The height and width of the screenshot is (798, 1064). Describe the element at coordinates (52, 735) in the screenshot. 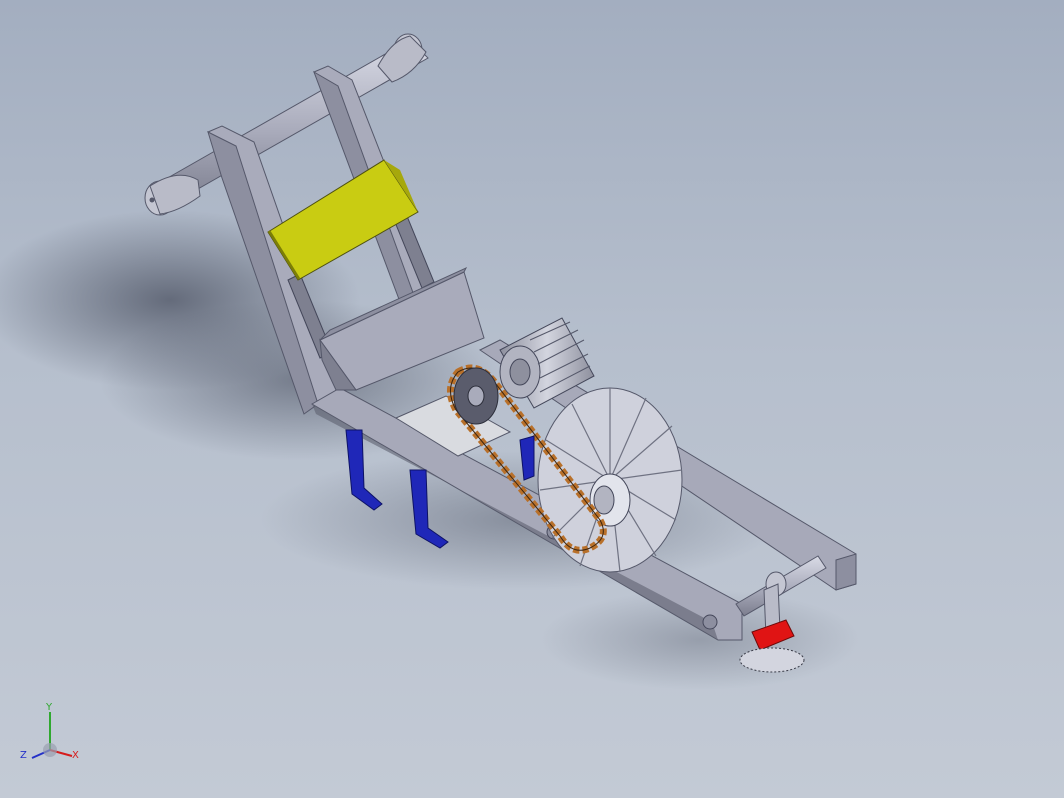

I see `axis-triad` at that location.